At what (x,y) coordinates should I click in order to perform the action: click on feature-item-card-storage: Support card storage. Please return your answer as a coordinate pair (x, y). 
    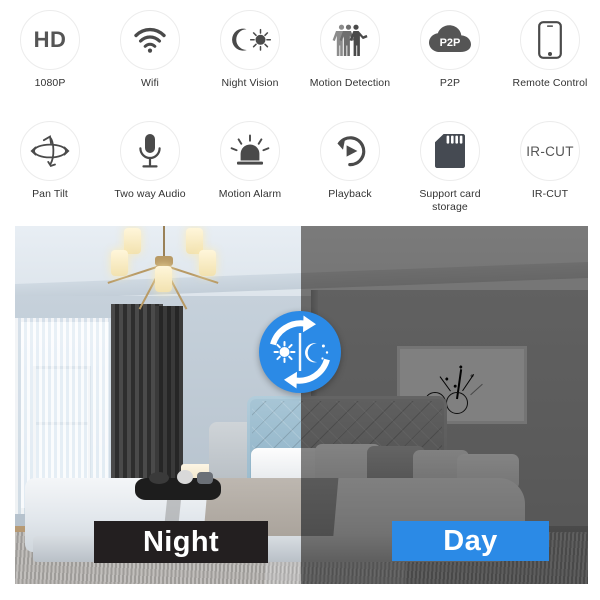
    Looking at the image, I should click on (450, 167).